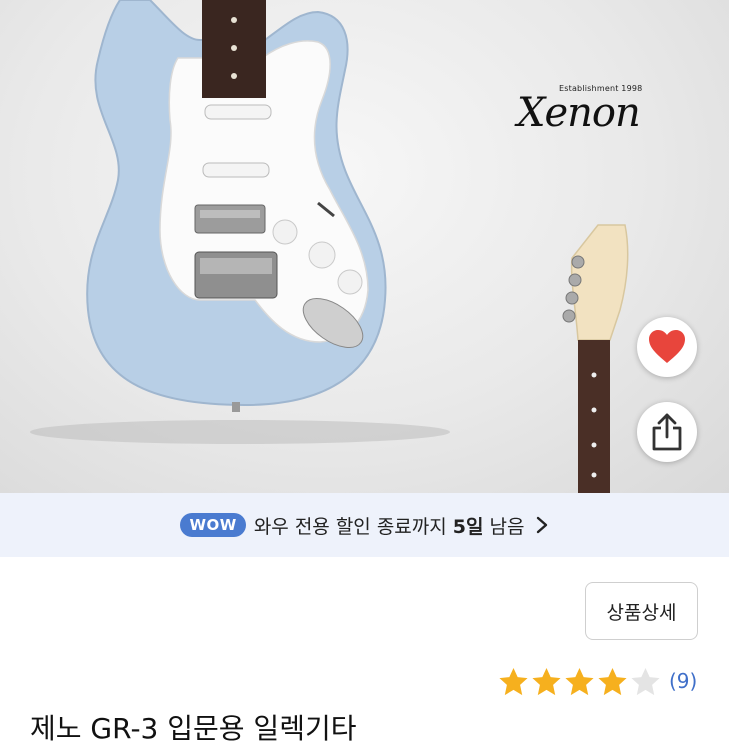  I want to click on share-icon, so click(667, 432).